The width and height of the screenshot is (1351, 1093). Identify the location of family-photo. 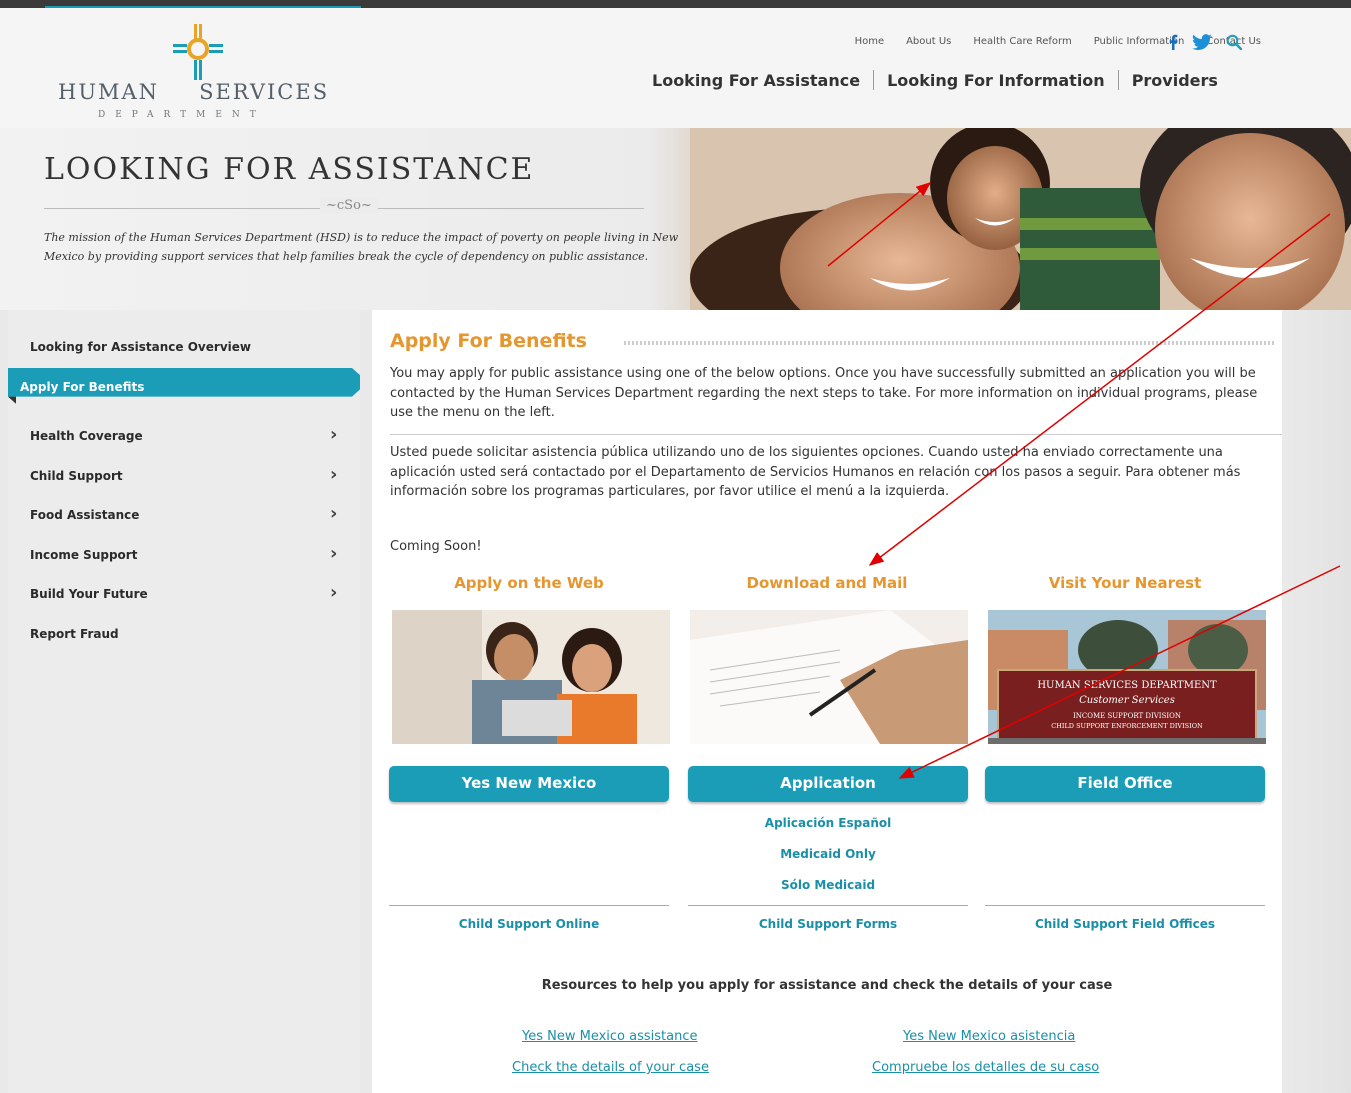
(1020, 219).